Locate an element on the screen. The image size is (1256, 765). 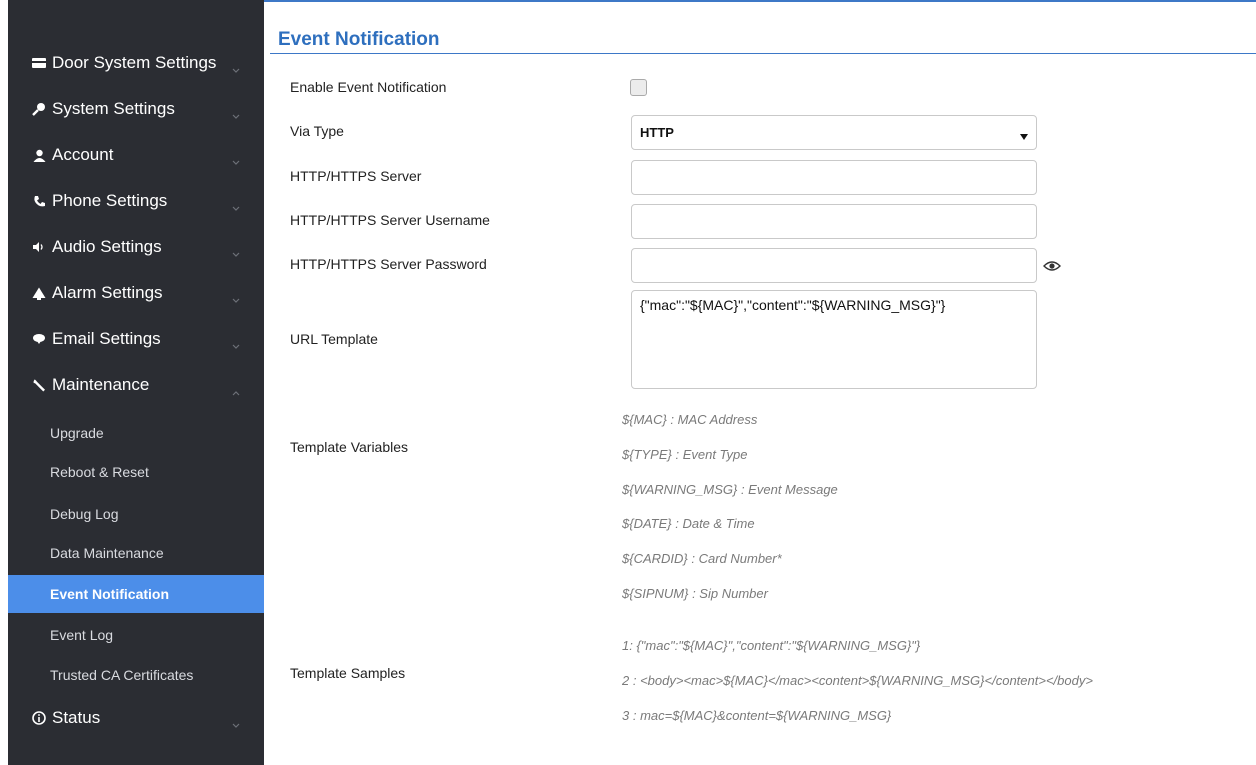
card-icon is located at coordinates (39, 63).